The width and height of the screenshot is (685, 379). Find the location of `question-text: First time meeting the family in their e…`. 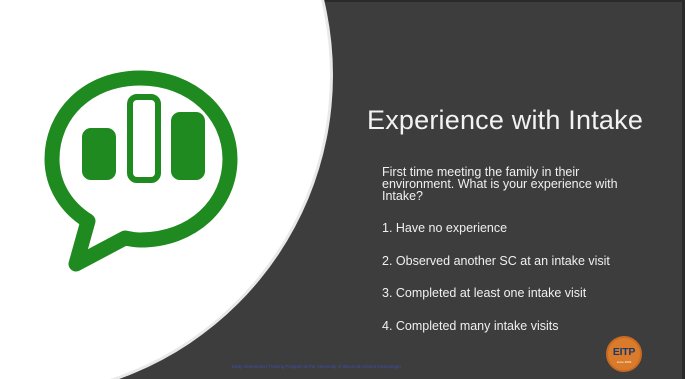

question-text: First time meeting the family in their e… is located at coordinates (500, 184).